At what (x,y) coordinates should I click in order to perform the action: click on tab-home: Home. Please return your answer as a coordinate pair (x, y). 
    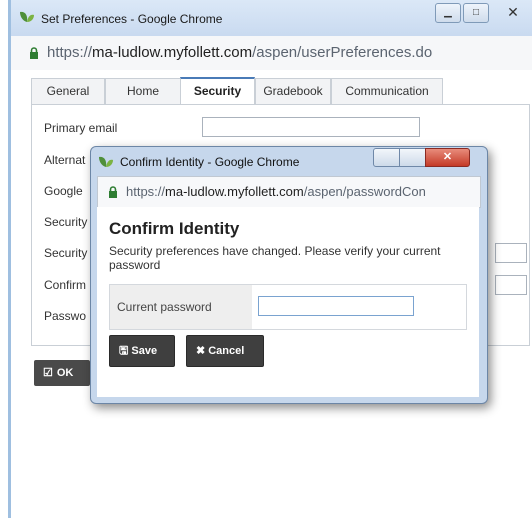
    Looking at the image, I should click on (143, 91).